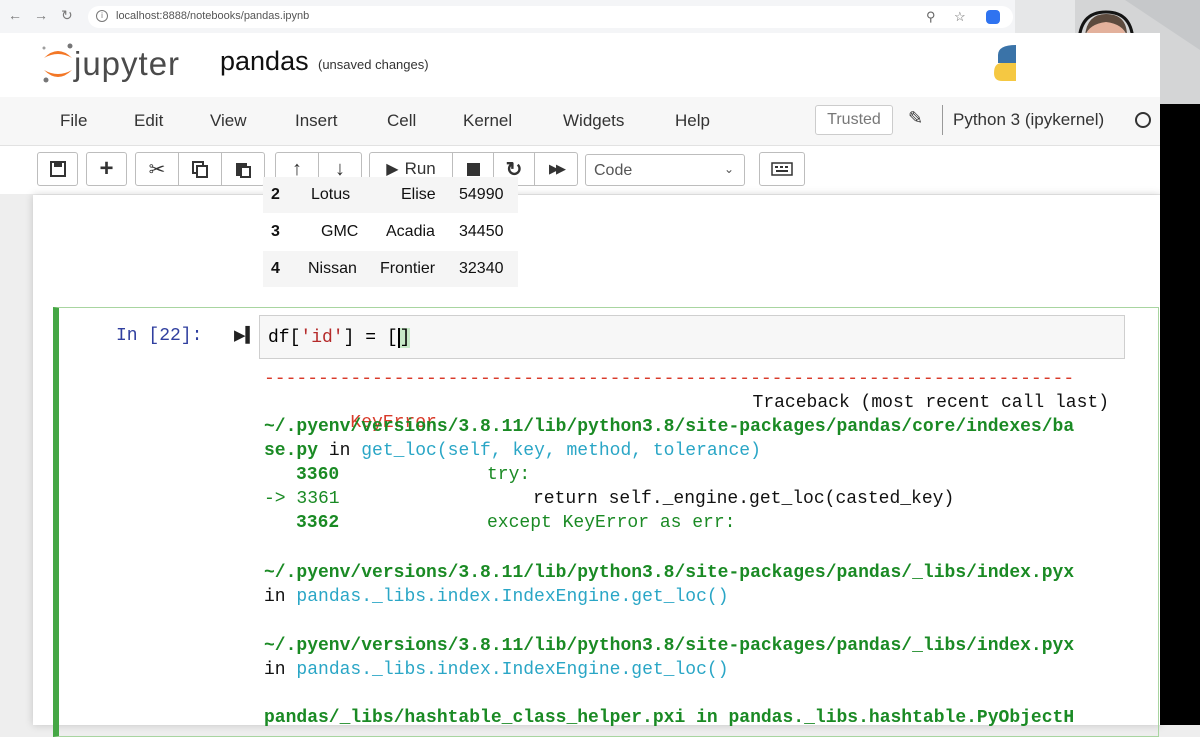 The width and height of the screenshot is (1200, 737). What do you see at coordinates (1005, 63) in the screenshot?
I see `python-logo-icon` at bounding box center [1005, 63].